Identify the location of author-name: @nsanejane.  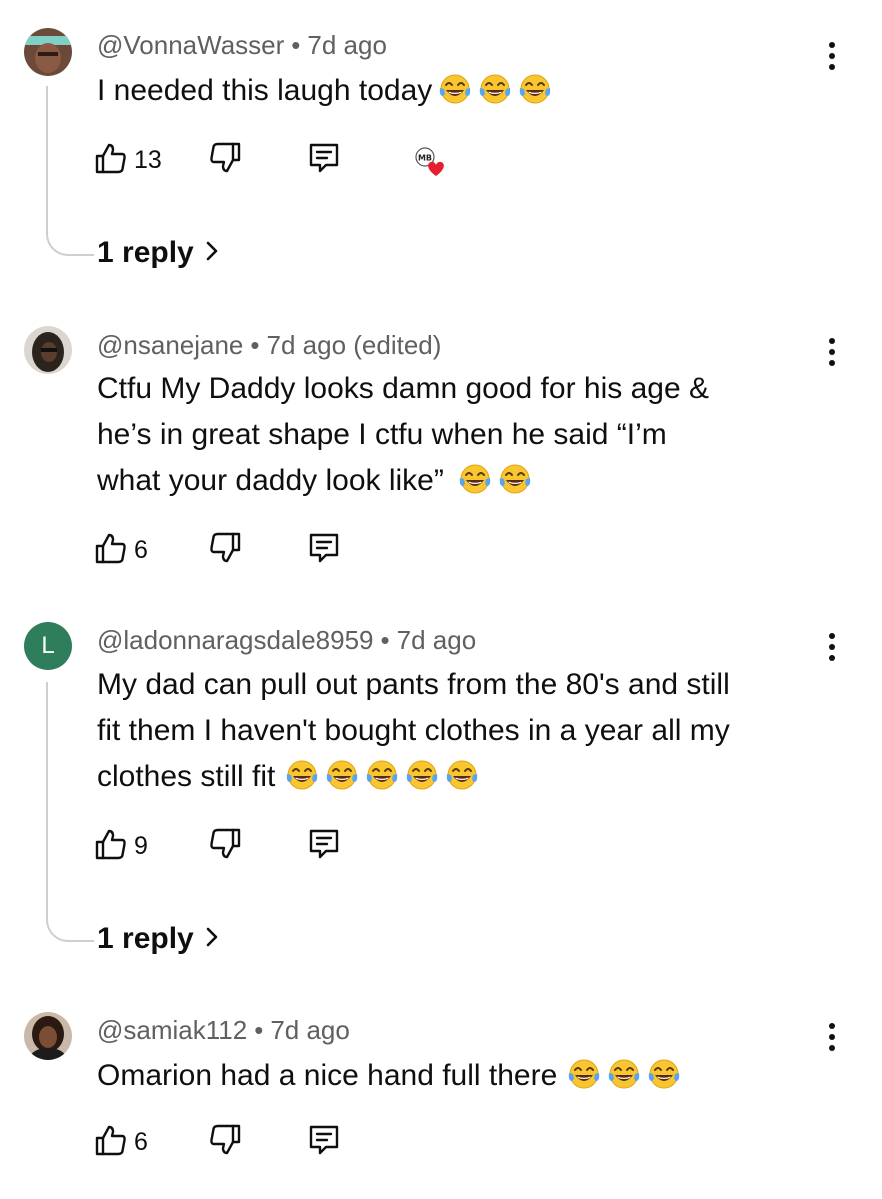
(170, 345).